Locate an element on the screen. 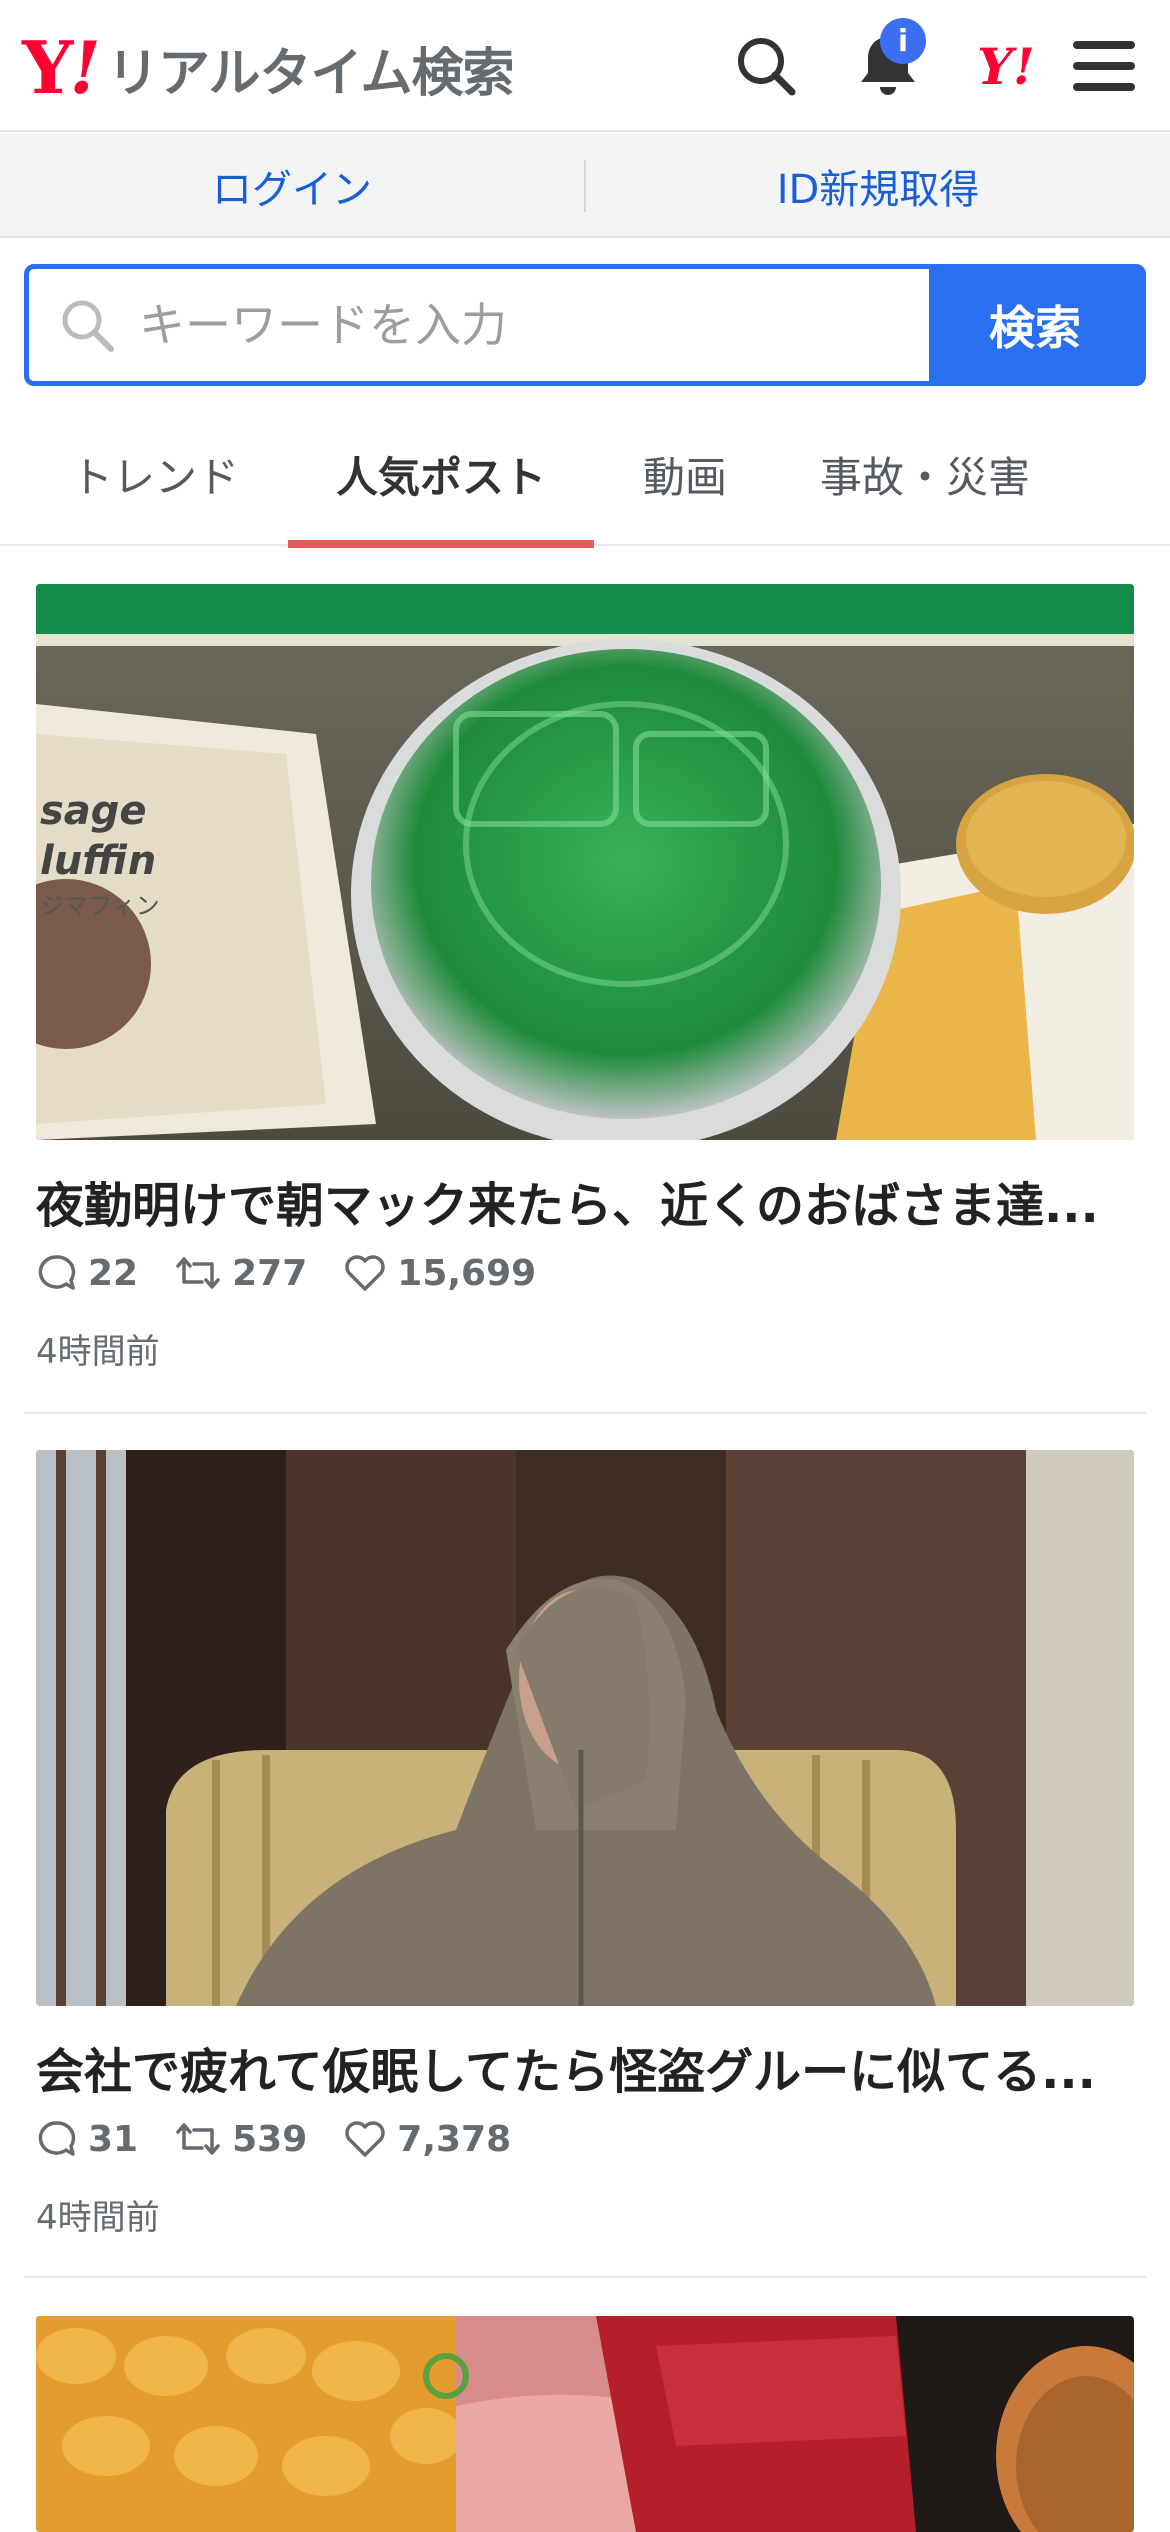 The height and width of the screenshot is (2532, 1170). reply-count: 31 is located at coordinates (113, 2139).